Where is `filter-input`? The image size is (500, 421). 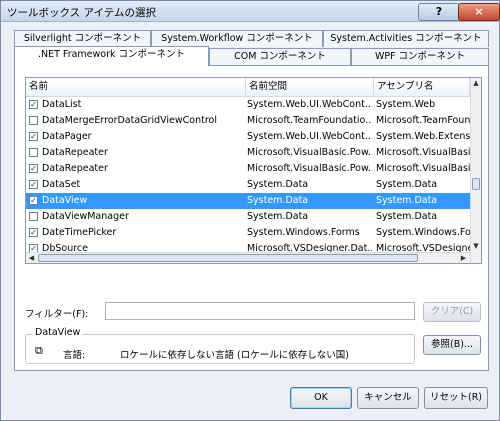
filter-input is located at coordinates (260, 311).